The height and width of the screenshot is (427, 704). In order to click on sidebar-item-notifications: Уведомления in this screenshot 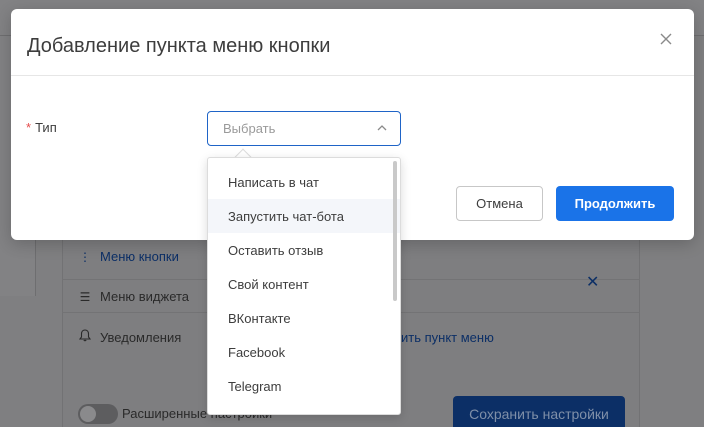, I will do `click(129, 337)`.